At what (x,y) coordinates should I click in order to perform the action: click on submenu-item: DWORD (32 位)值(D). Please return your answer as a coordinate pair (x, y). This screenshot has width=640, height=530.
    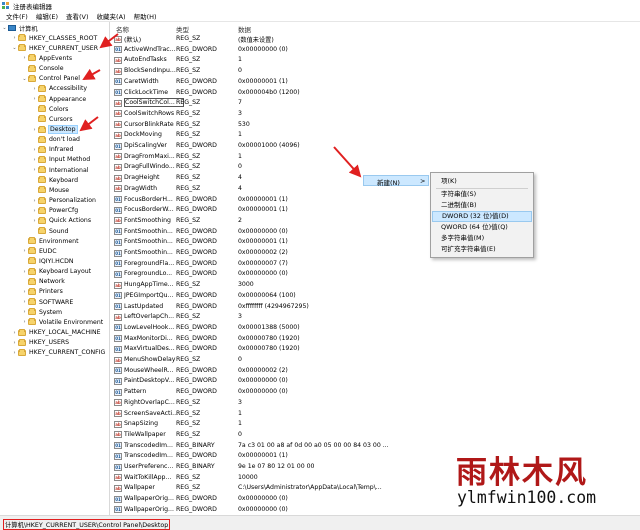
    Looking at the image, I should click on (482, 216).